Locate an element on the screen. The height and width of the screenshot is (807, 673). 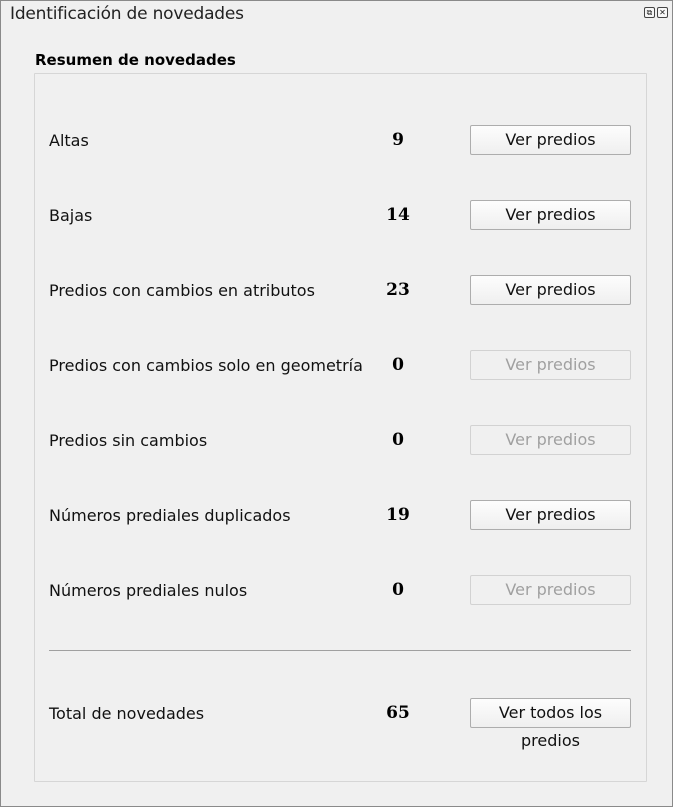
row-bajas: Bajas 14 Ver predios is located at coordinates (340, 215).